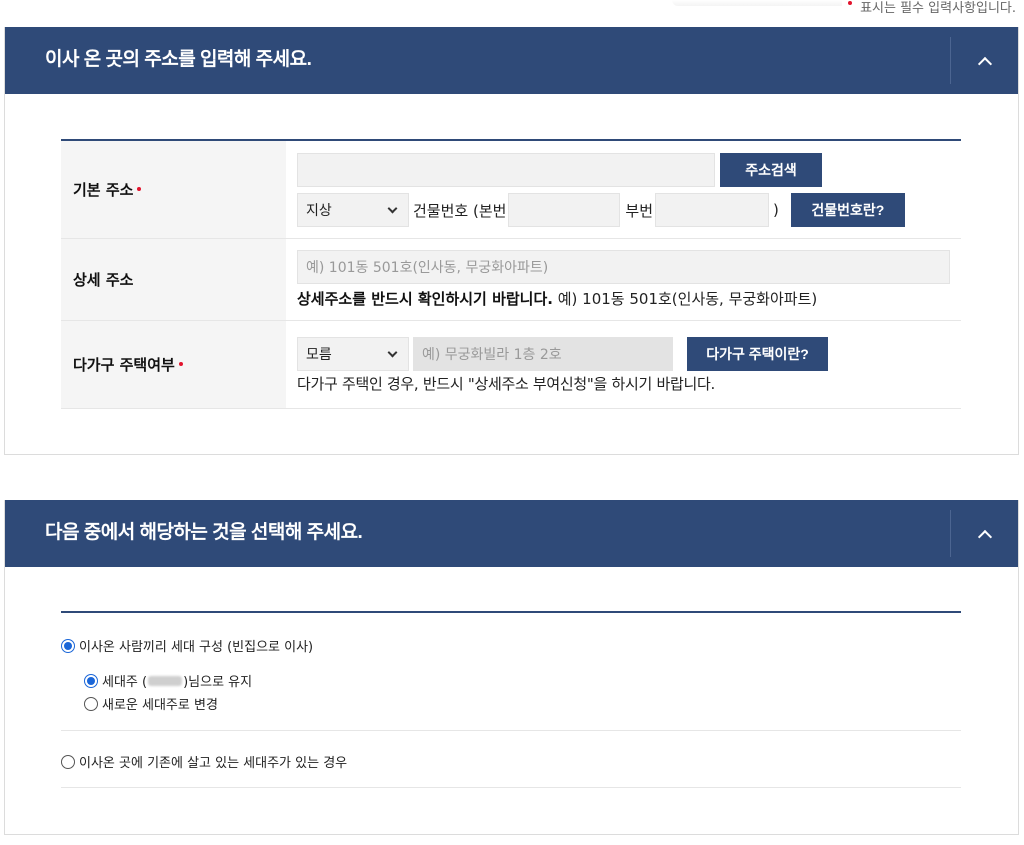 This screenshot has width=1024, height=845. What do you see at coordinates (511, 533) in the screenshot?
I see `household-panel-header: 다음 중에서 해당하는 것을 선택해 주세요.` at bounding box center [511, 533].